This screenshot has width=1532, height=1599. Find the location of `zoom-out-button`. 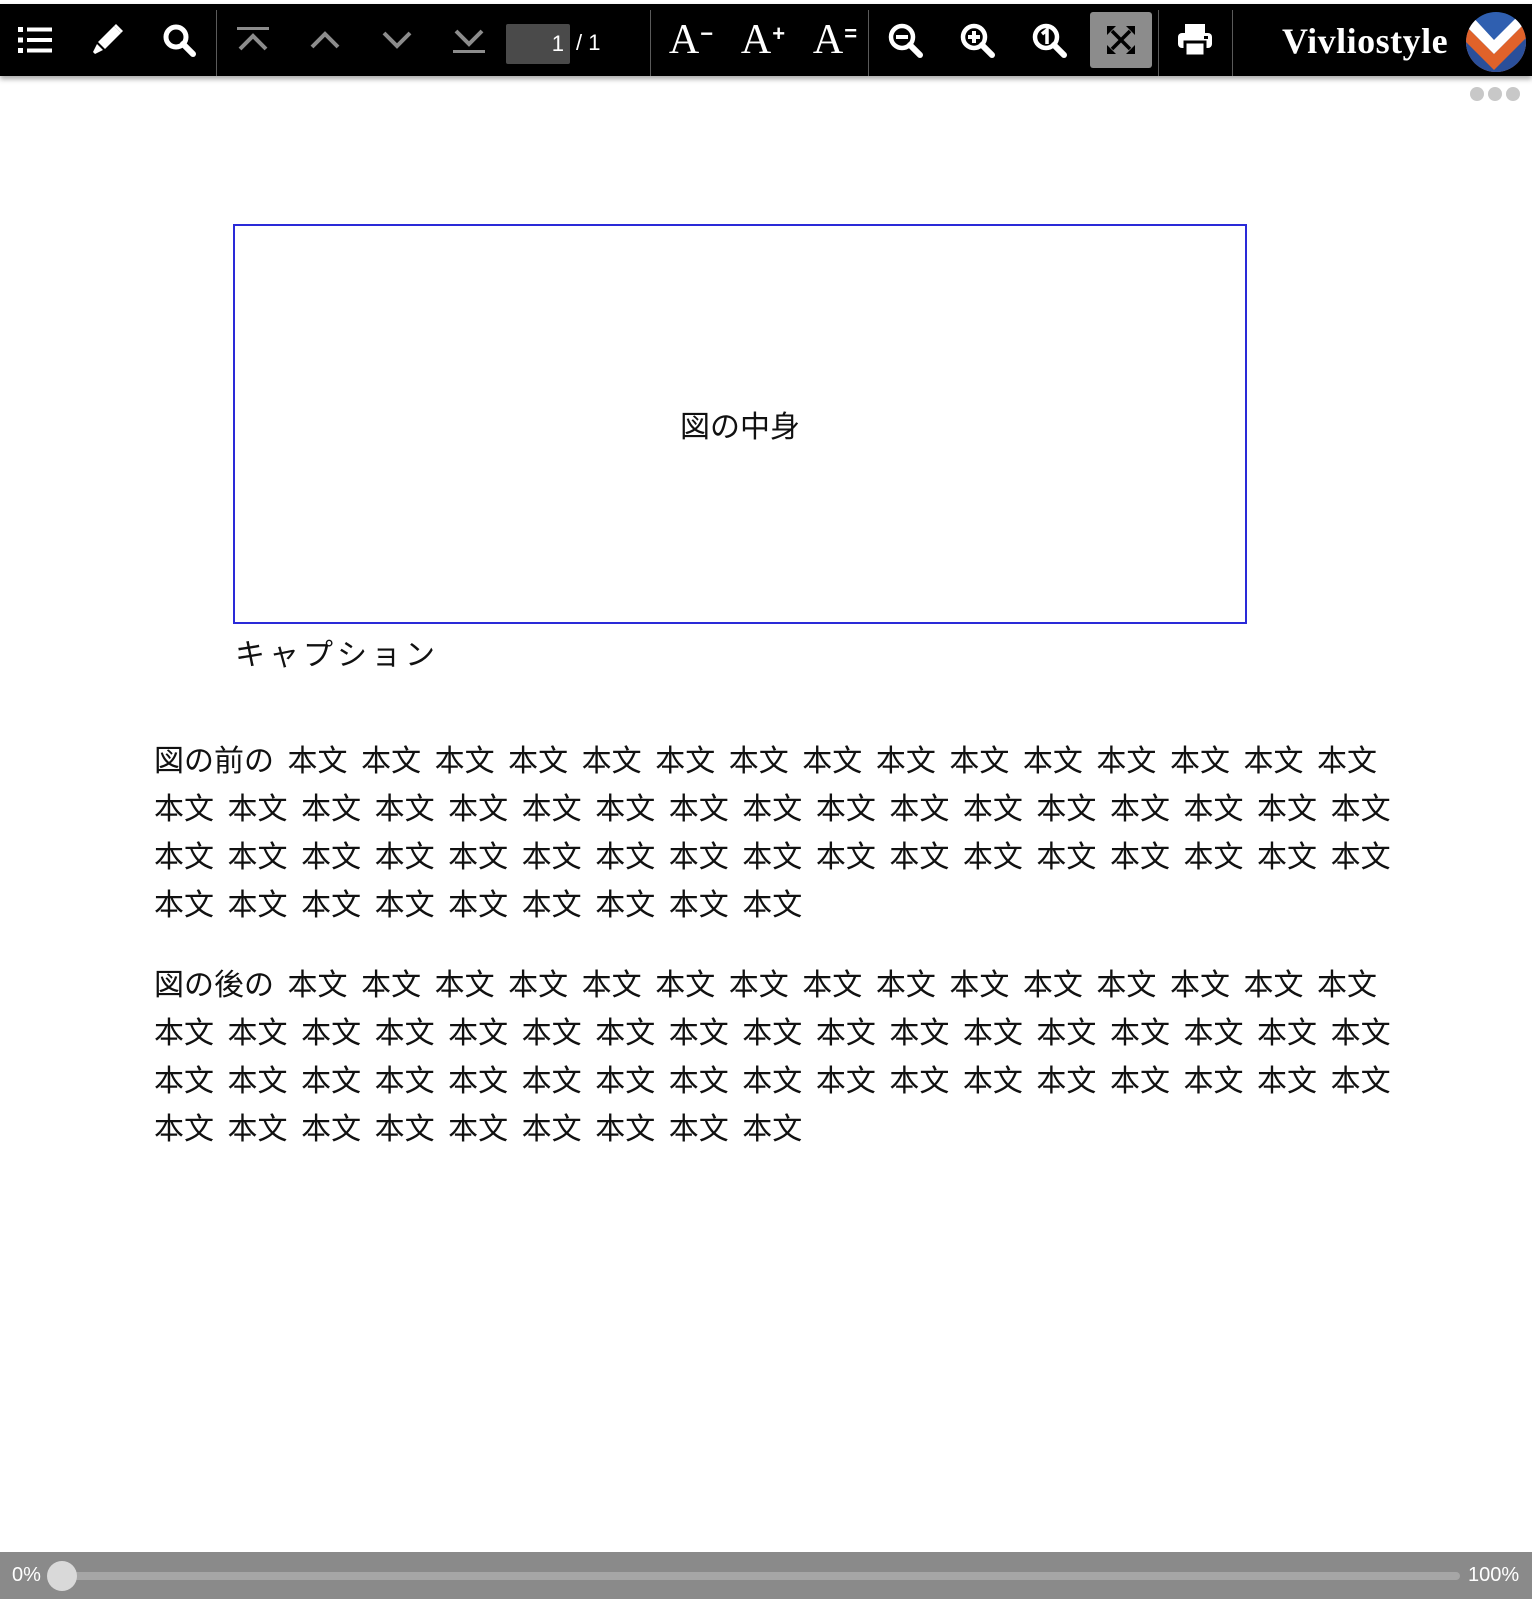

zoom-out-button is located at coordinates (905, 40).